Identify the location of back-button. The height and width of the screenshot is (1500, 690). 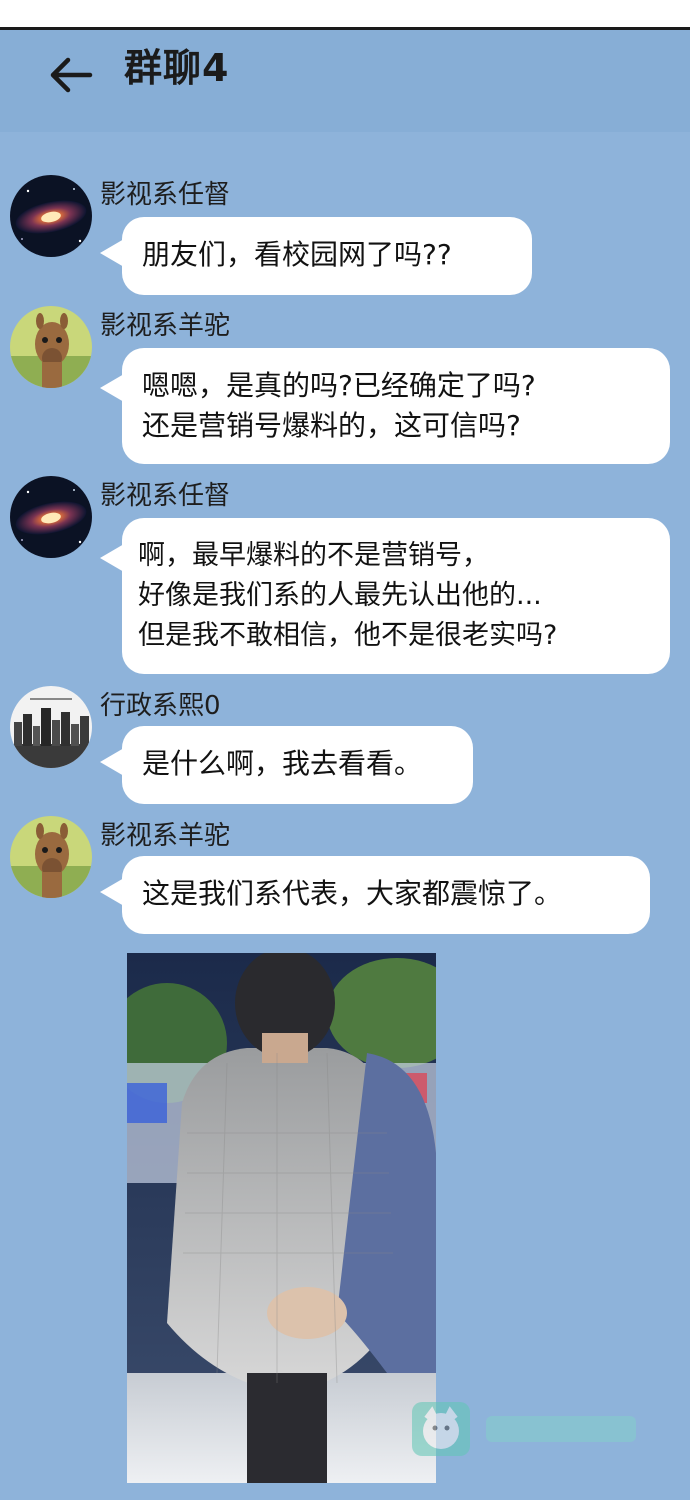
(71, 75).